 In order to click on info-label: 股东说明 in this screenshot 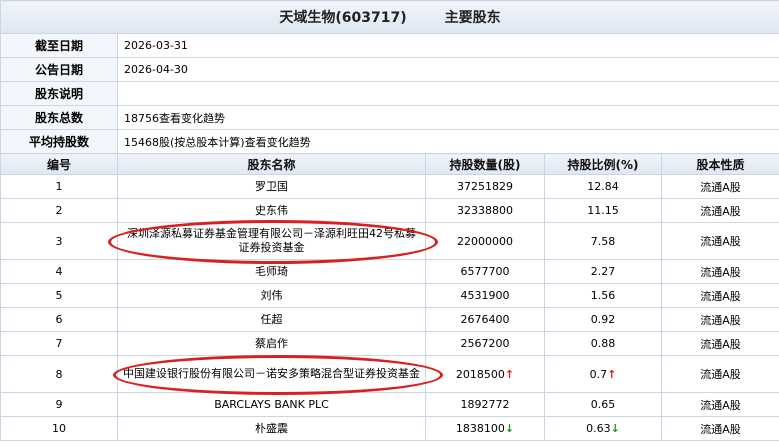, I will do `click(59, 93)`.